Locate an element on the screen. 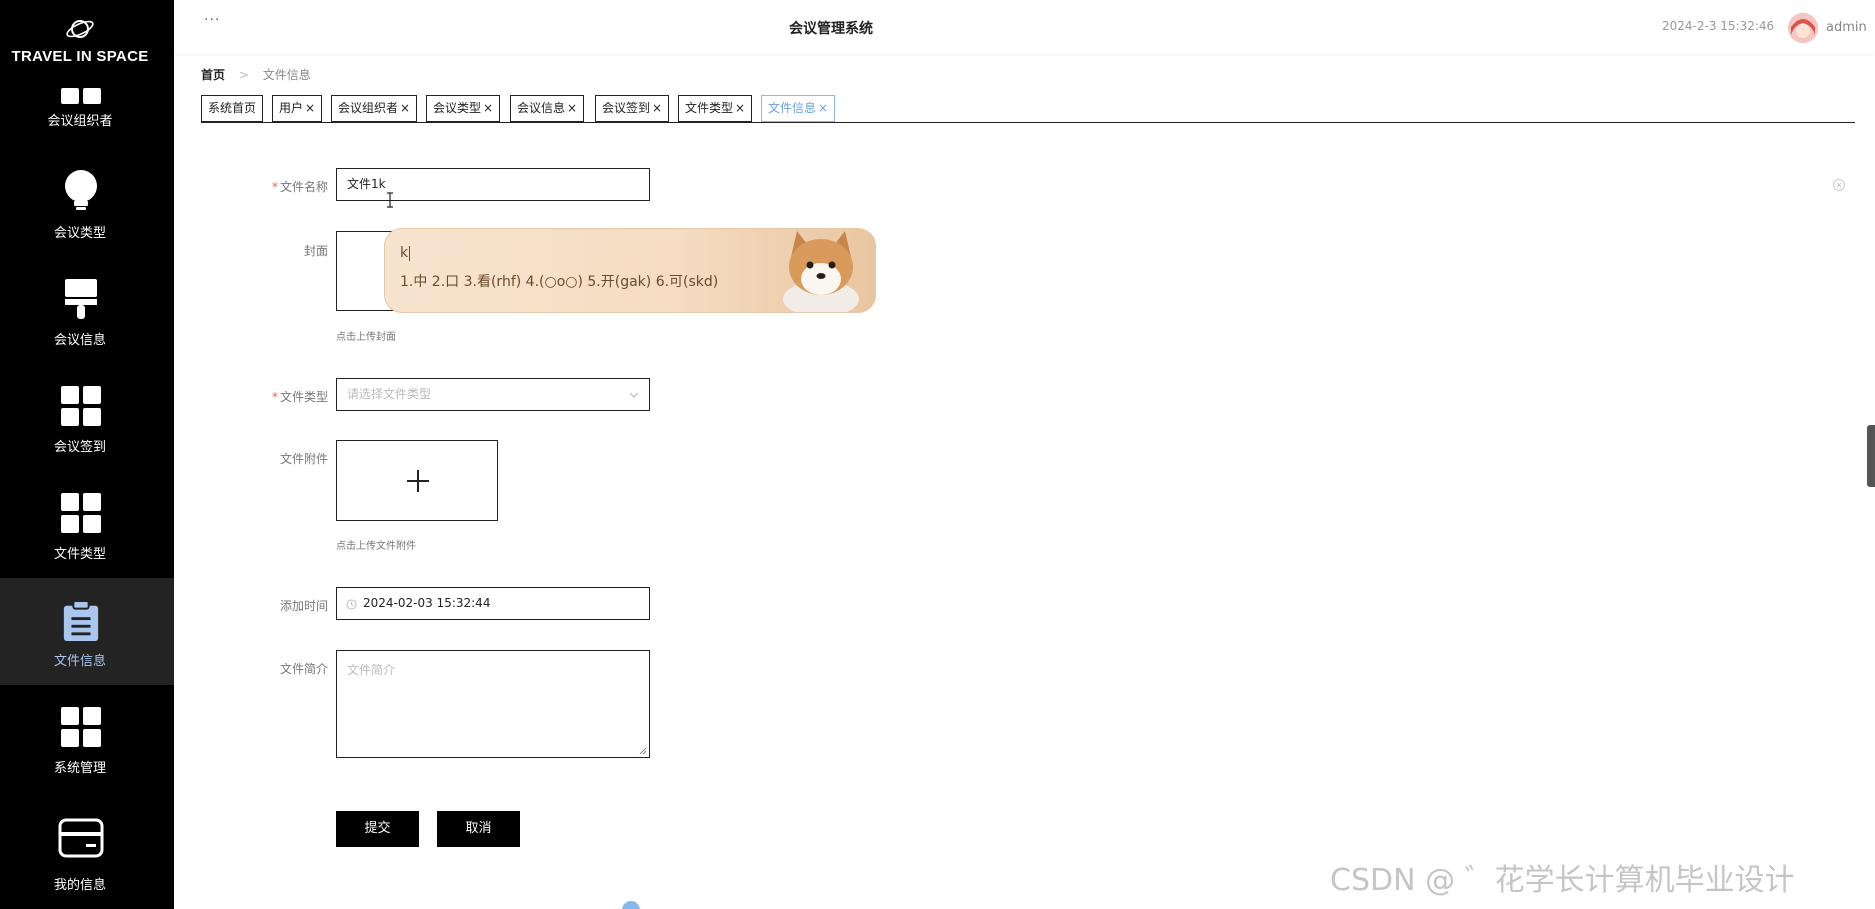 The width and height of the screenshot is (1875, 909). breadcrumb-current: 文件信息 is located at coordinates (286, 75).